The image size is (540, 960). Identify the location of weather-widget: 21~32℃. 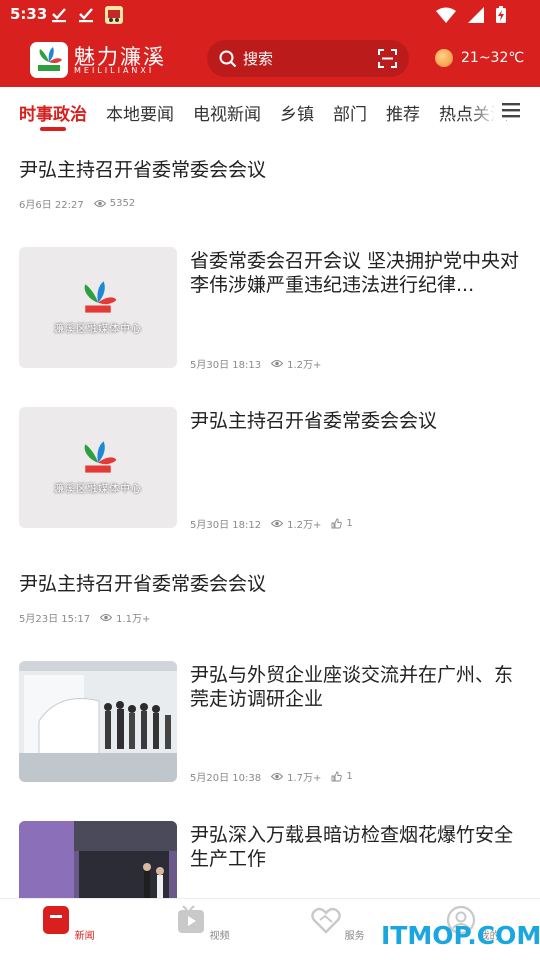
(479, 58).